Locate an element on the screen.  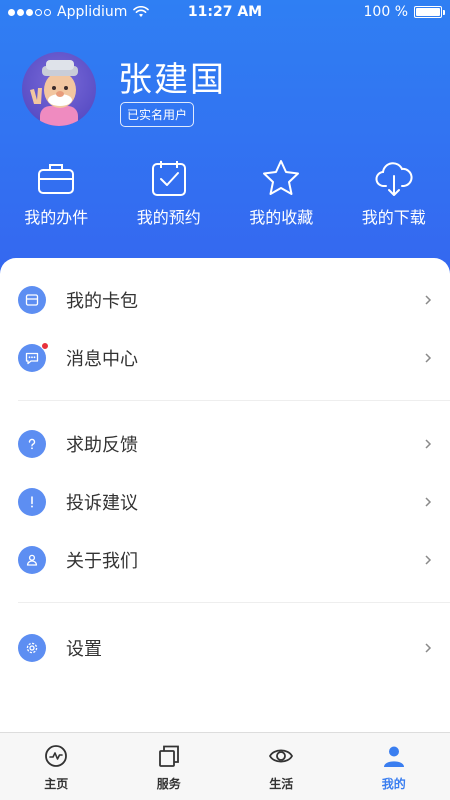
my-cases-button: 我的办件 is located at coordinates (56, 193).